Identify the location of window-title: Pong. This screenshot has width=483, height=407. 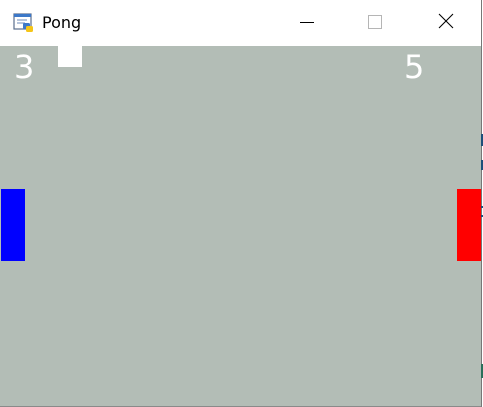
(62, 22).